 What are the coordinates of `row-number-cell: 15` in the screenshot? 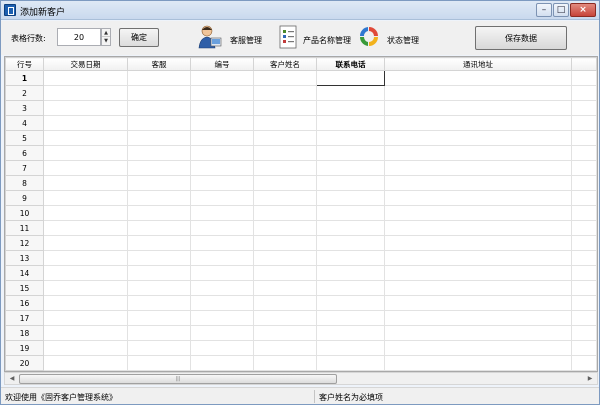 It's located at (24, 288).